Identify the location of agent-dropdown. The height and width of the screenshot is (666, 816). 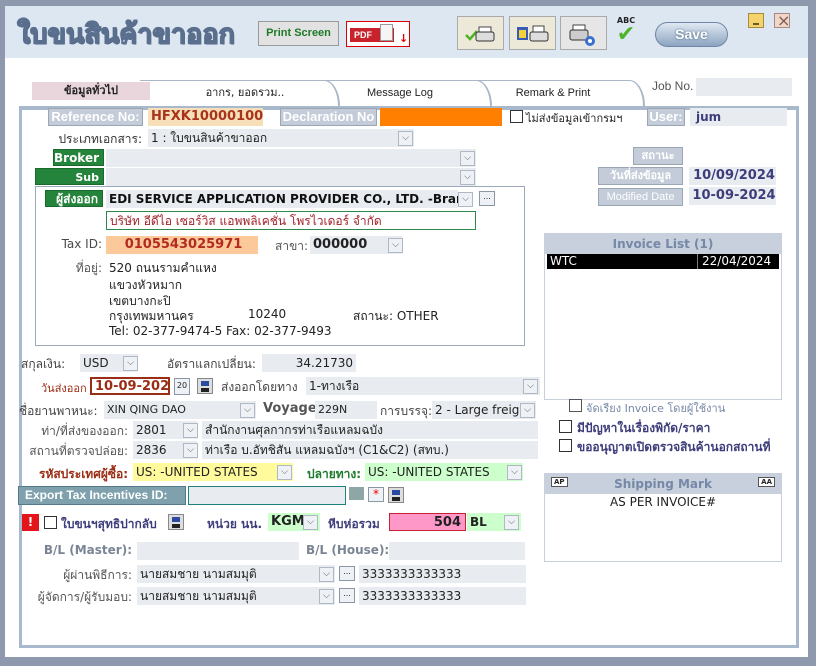
(326, 574).